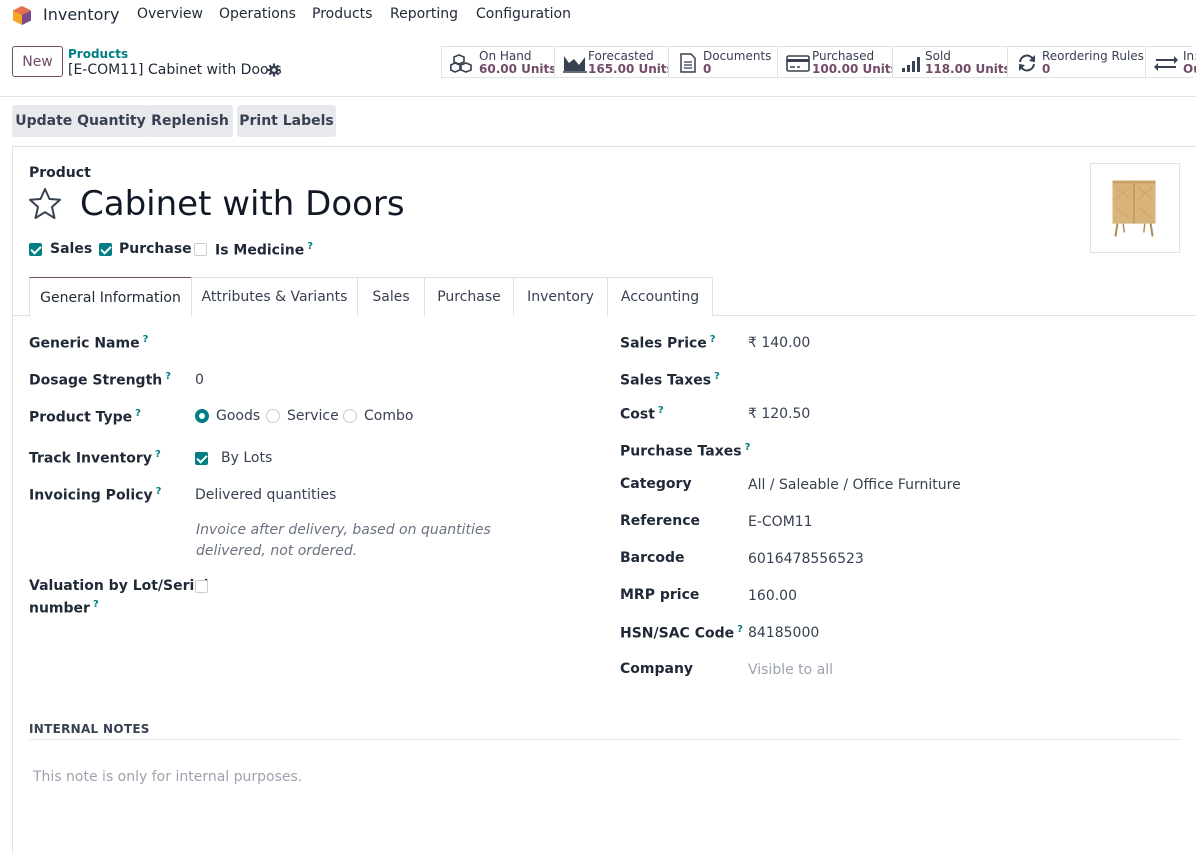 This screenshot has height=853, width=1196. I want to click on mrp-price-label: MRP price, so click(660, 595).